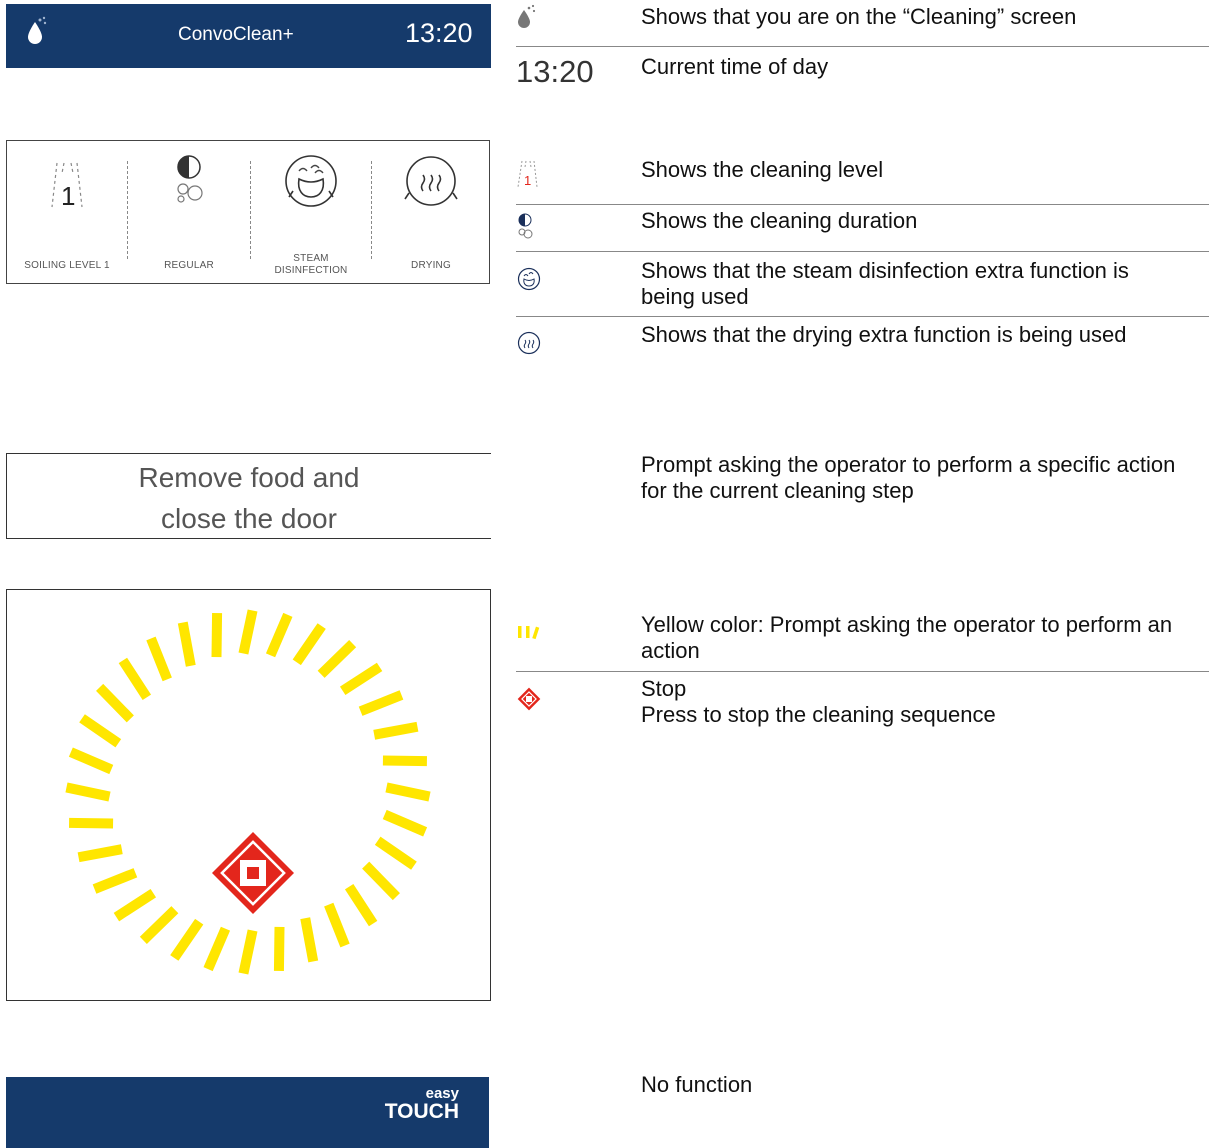 Image resolution: width=1211 pixels, height=1148 pixels. What do you see at coordinates (249, 477) in the screenshot?
I see `prompt-line-1: Remove food and` at bounding box center [249, 477].